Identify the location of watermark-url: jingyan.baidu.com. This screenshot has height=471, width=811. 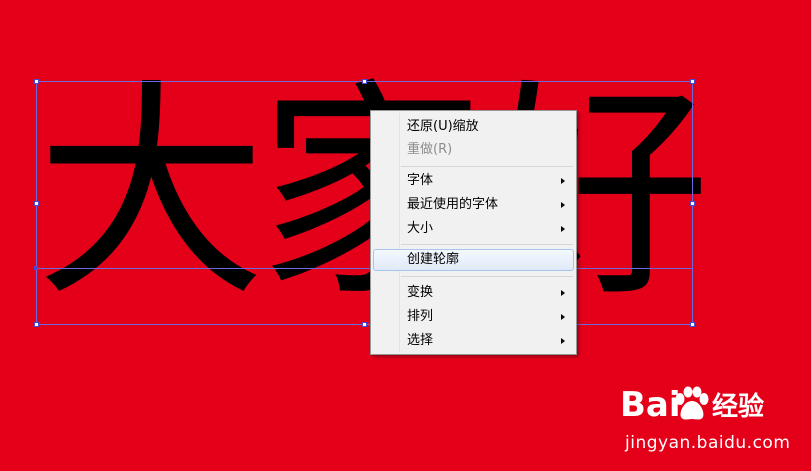
(708, 443).